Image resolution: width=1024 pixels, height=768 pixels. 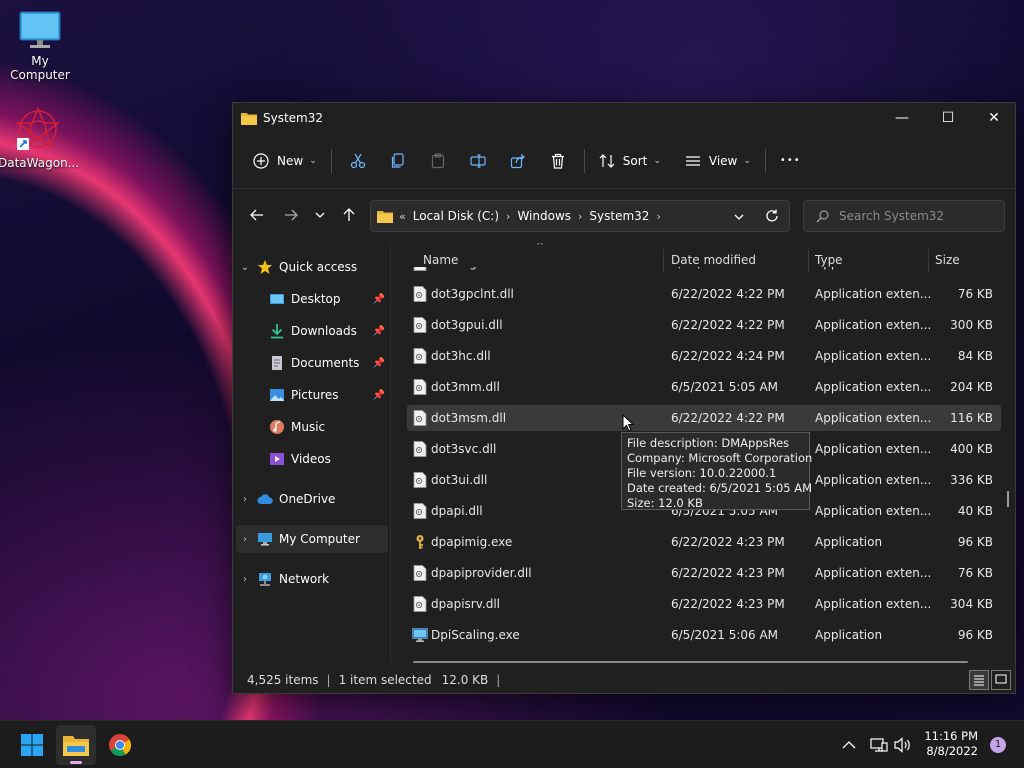 I want to click on thumbnail-view-button, so click(x=1001, y=680).